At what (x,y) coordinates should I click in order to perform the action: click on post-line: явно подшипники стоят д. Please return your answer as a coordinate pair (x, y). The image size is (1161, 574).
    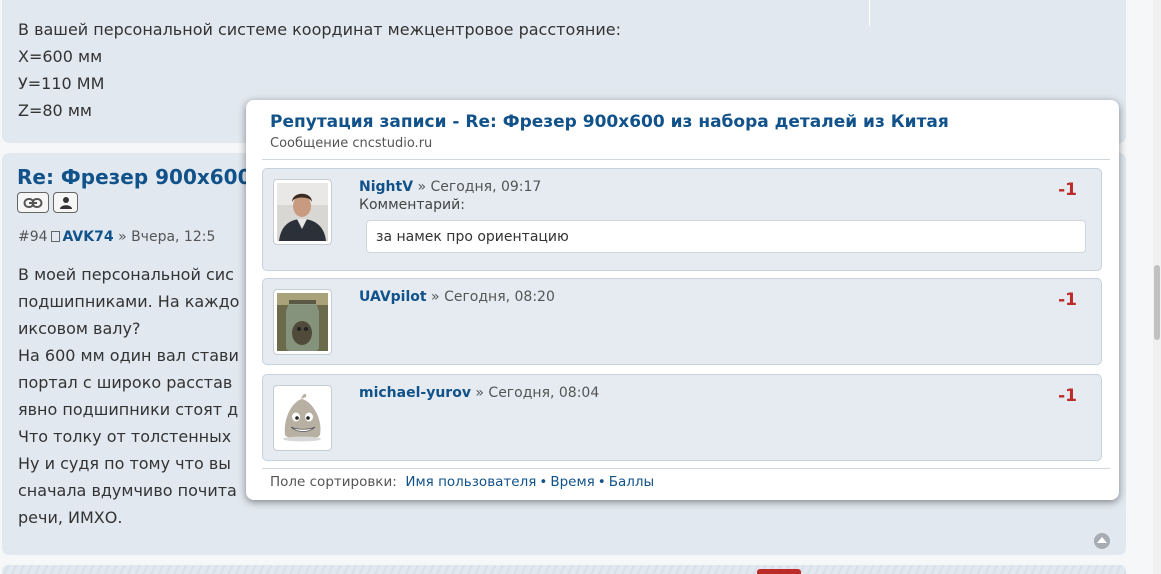
    Looking at the image, I should click on (128, 409).